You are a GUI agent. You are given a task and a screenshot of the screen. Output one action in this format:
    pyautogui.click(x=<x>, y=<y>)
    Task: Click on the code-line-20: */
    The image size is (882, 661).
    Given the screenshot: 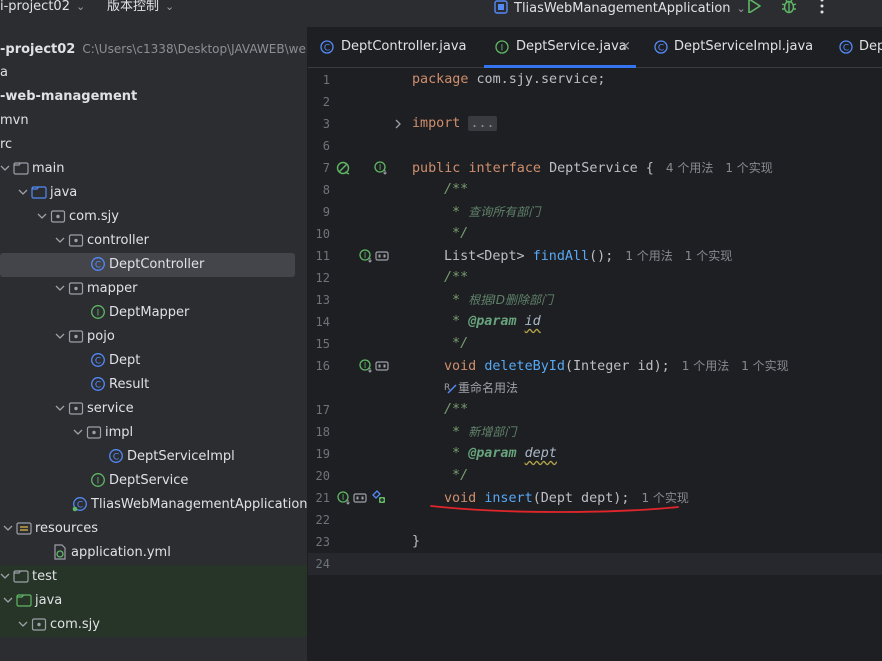 What is the action you would take?
    pyautogui.click(x=456, y=475)
    